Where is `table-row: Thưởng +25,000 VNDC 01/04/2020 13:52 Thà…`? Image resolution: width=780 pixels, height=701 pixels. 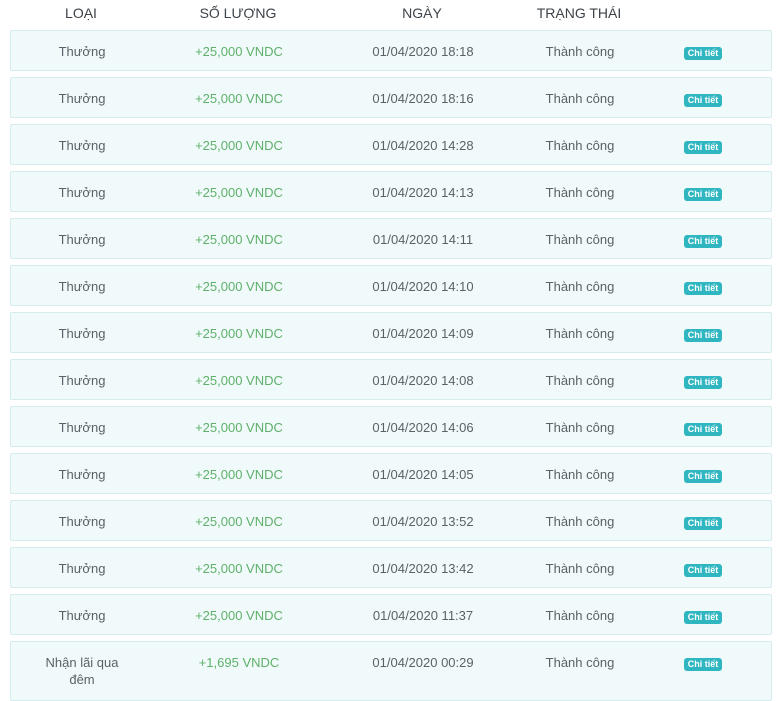 table-row: Thưởng +25,000 VNDC 01/04/2020 13:52 Thà… is located at coordinates (391, 520).